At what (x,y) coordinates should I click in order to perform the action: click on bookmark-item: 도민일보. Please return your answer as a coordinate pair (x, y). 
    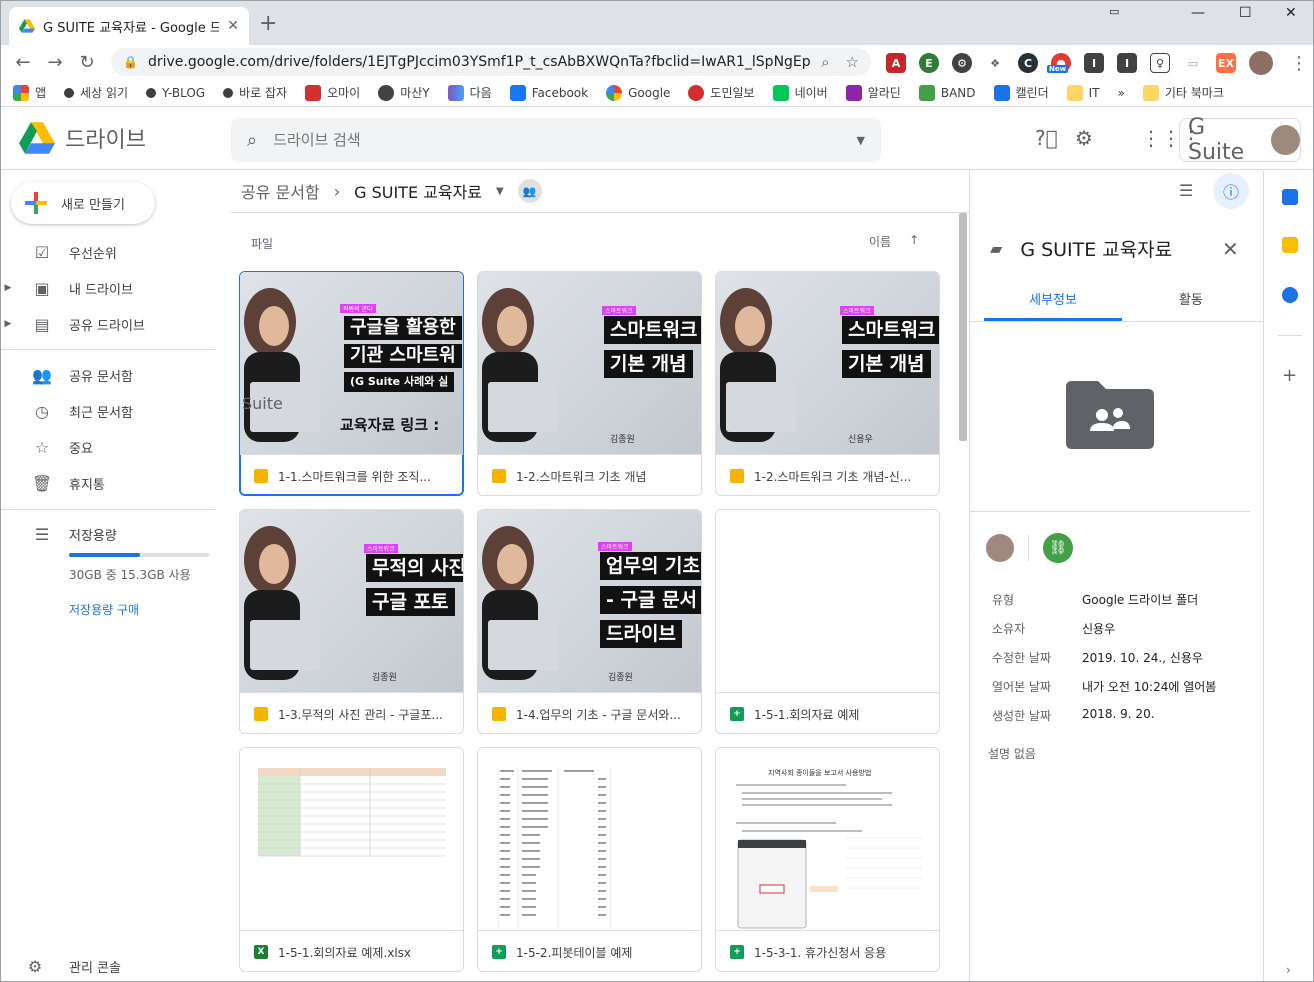
    Looking at the image, I should click on (721, 92).